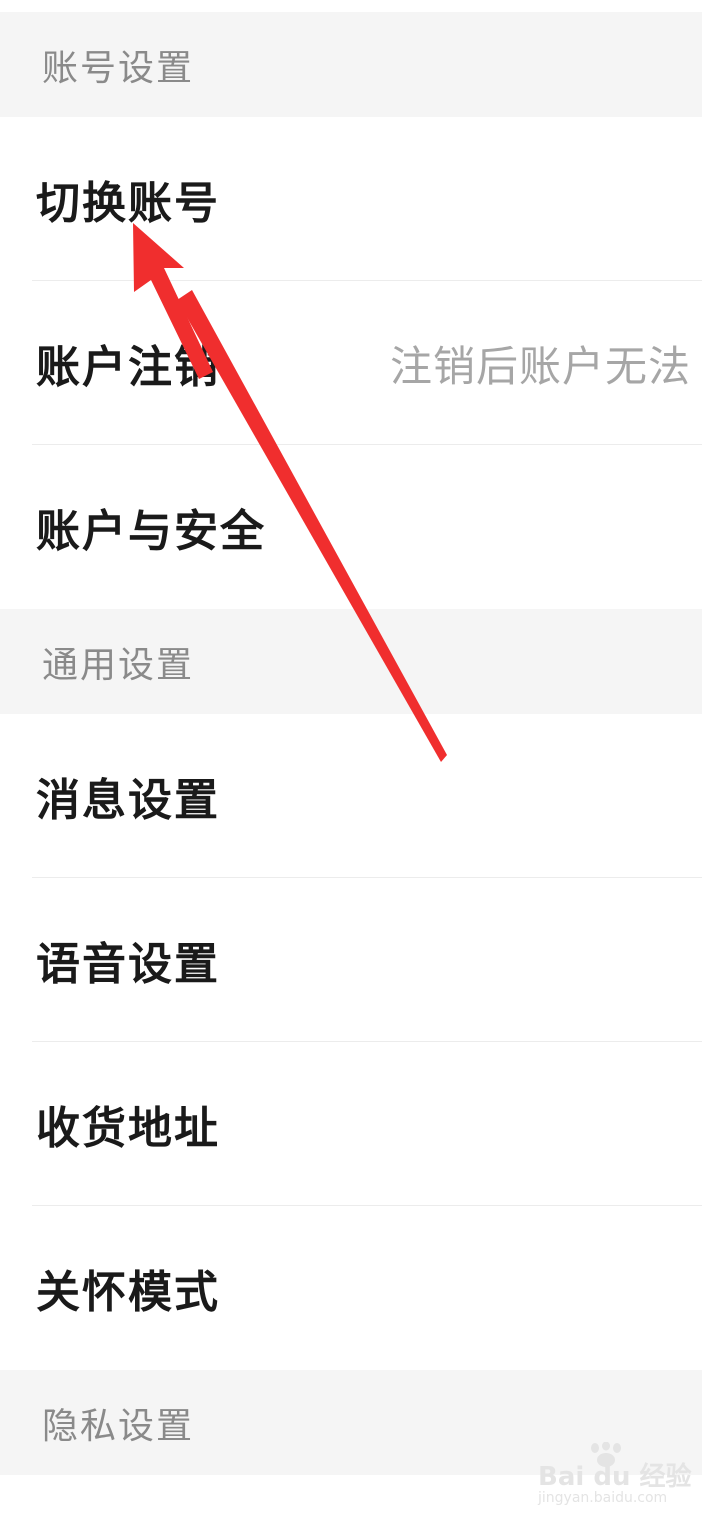 This screenshot has height=1519, width=702. What do you see at coordinates (351, 661) in the screenshot?
I see `section-header-general: 通用设置` at bounding box center [351, 661].